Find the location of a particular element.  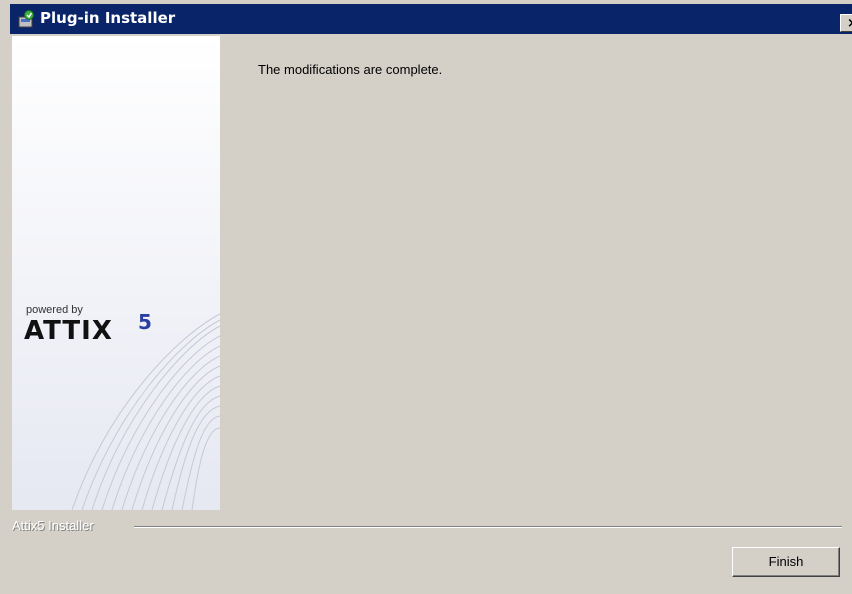

brand-logo: ATTIX is located at coordinates (68, 331).